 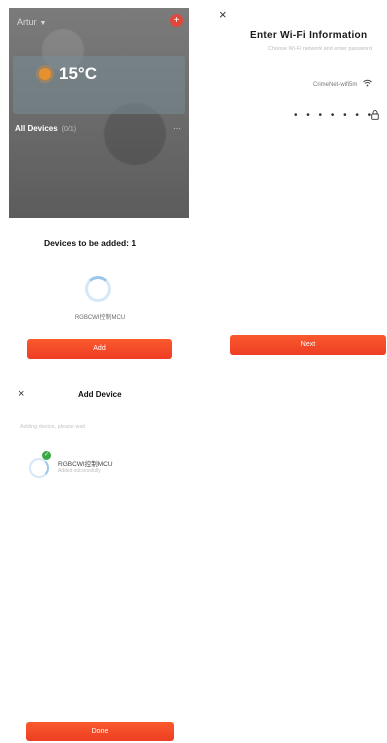 I want to click on loading-spinner-icon, so click(x=98, y=289).